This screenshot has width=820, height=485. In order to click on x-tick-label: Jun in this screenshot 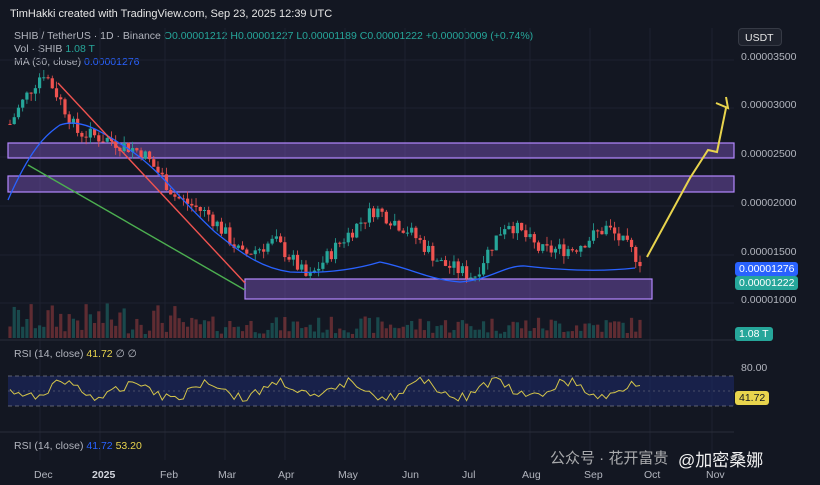, I will do `click(410, 475)`.